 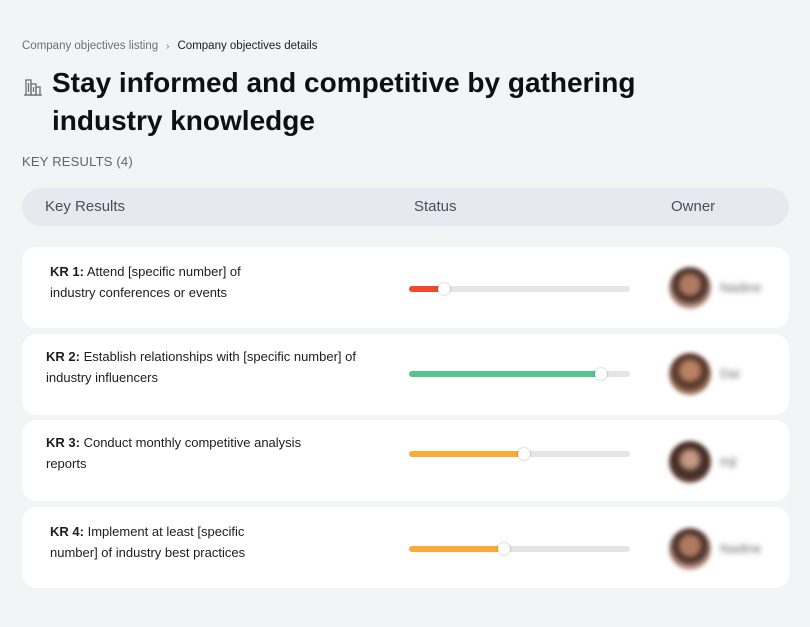 What do you see at coordinates (67, 531) in the screenshot?
I see `key-result-tag: KR 4:` at bounding box center [67, 531].